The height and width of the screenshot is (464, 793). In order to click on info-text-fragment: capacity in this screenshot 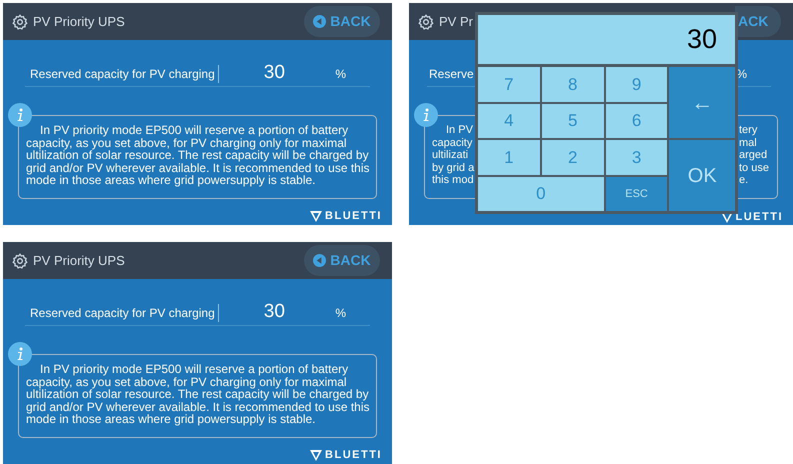, I will do `click(453, 142)`.